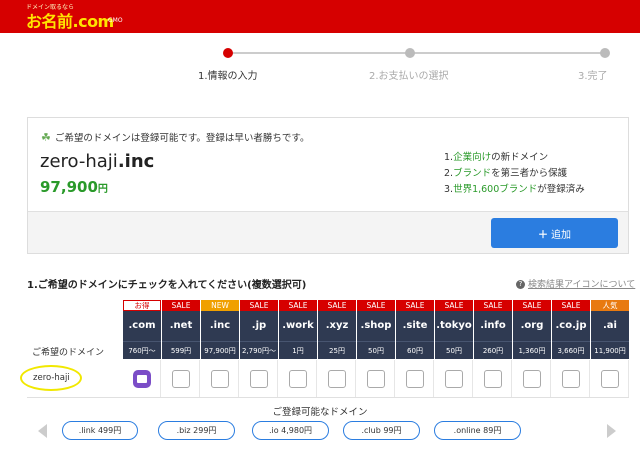 The height and width of the screenshot is (453, 640). I want to click on progress-steps: 1.情報の入力 2.お支払いの選択 3.完了, so click(320, 62).